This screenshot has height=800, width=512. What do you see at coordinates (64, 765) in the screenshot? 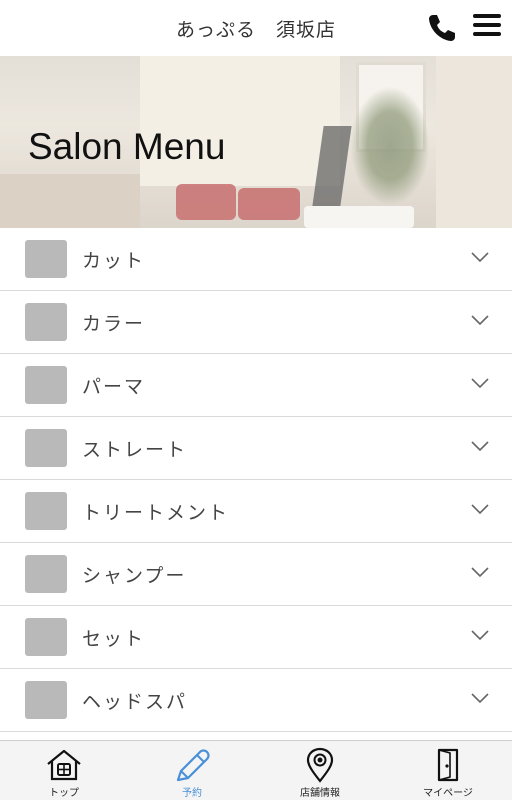
I see `home-icon` at bounding box center [64, 765].